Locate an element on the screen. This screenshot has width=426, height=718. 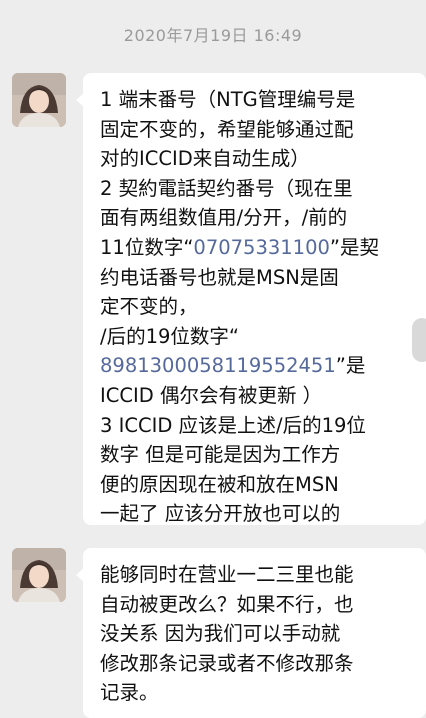
message-line: 对的ICCID来自动生成） is located at coordinates (205, 159).